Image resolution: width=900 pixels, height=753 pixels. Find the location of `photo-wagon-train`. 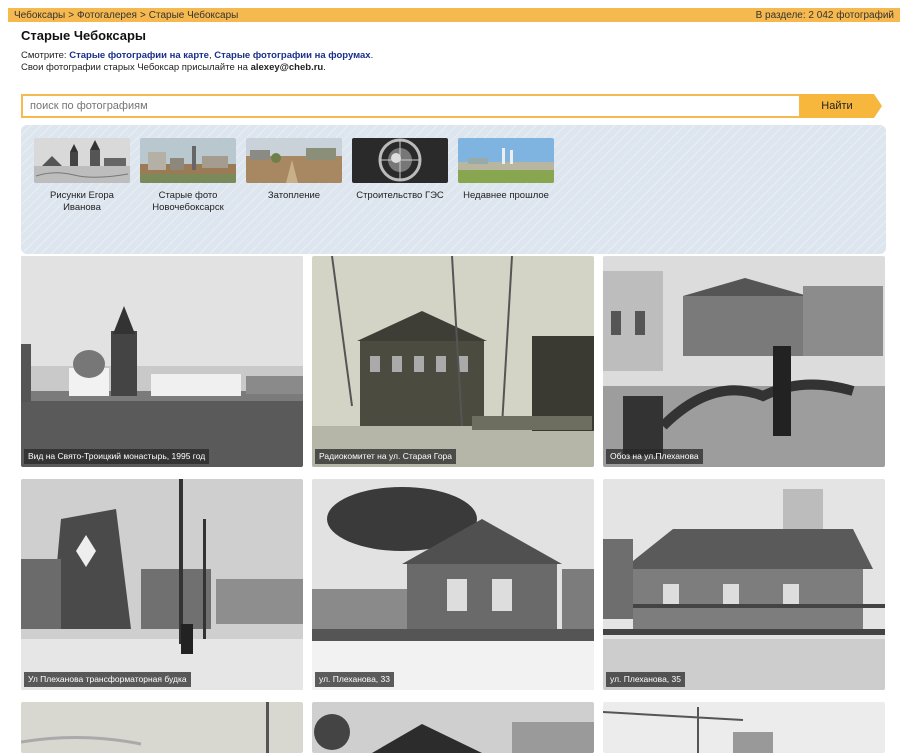

photo-wagon-train is located at coordinates (744, 361).